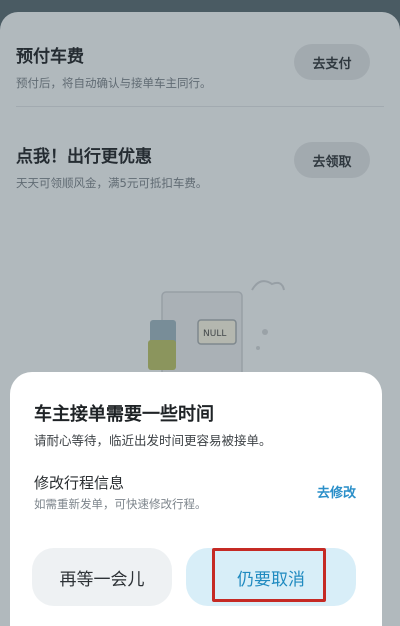 The height and width of the screenshot is (626, 400). I want to click on modify-trip-subtitle: 如需重新发单，可快速修改行程。, so click(120, 504).